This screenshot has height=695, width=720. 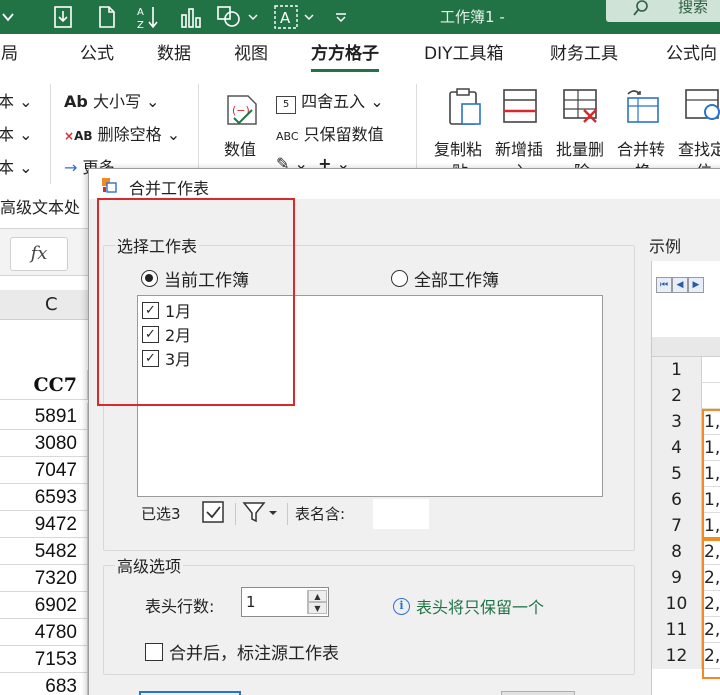 I want to click on batch-delete-label: 批量删, so click(x=580, y=148).